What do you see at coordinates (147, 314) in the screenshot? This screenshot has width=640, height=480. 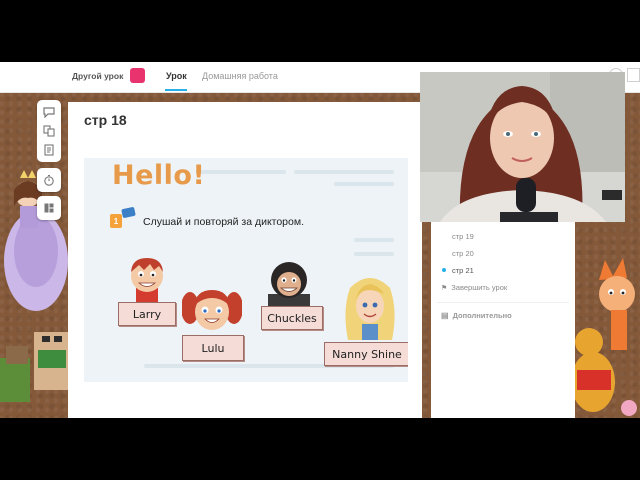 I see `character-name-larry: Larry` at bounding box center [147, 314].